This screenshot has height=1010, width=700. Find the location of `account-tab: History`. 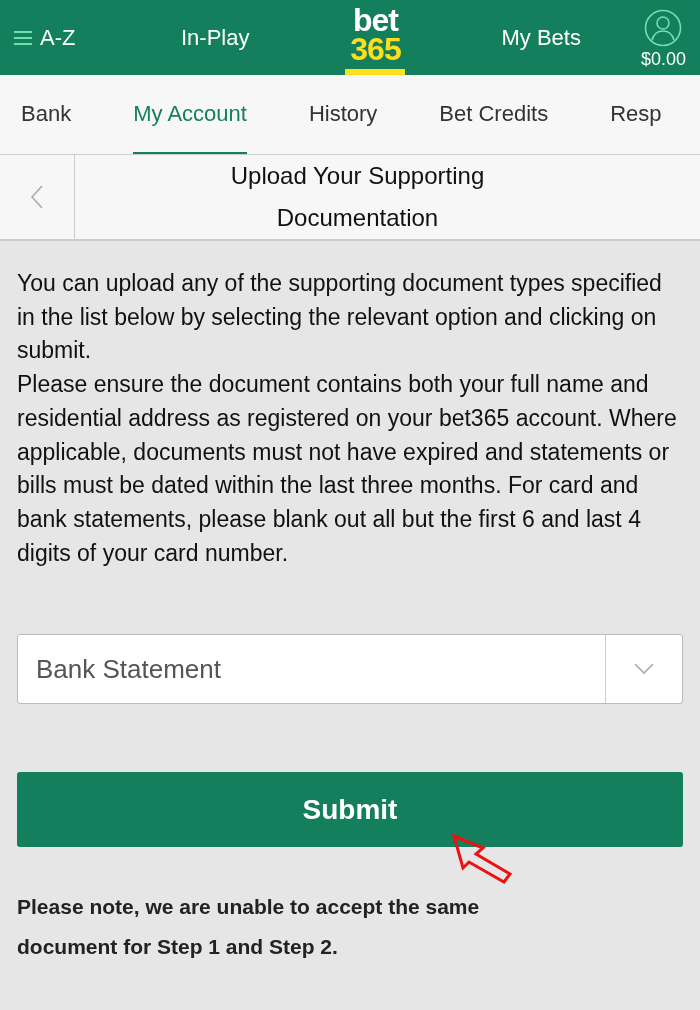

account-tab: History is located at coordinates (343, 114).